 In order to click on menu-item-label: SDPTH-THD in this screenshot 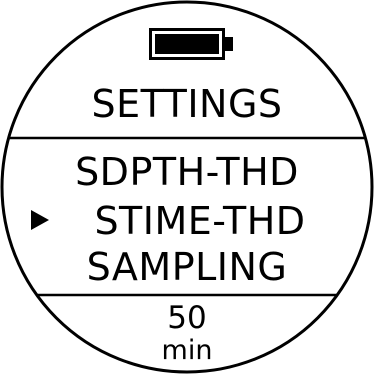, I will do `click(187, 172)`.